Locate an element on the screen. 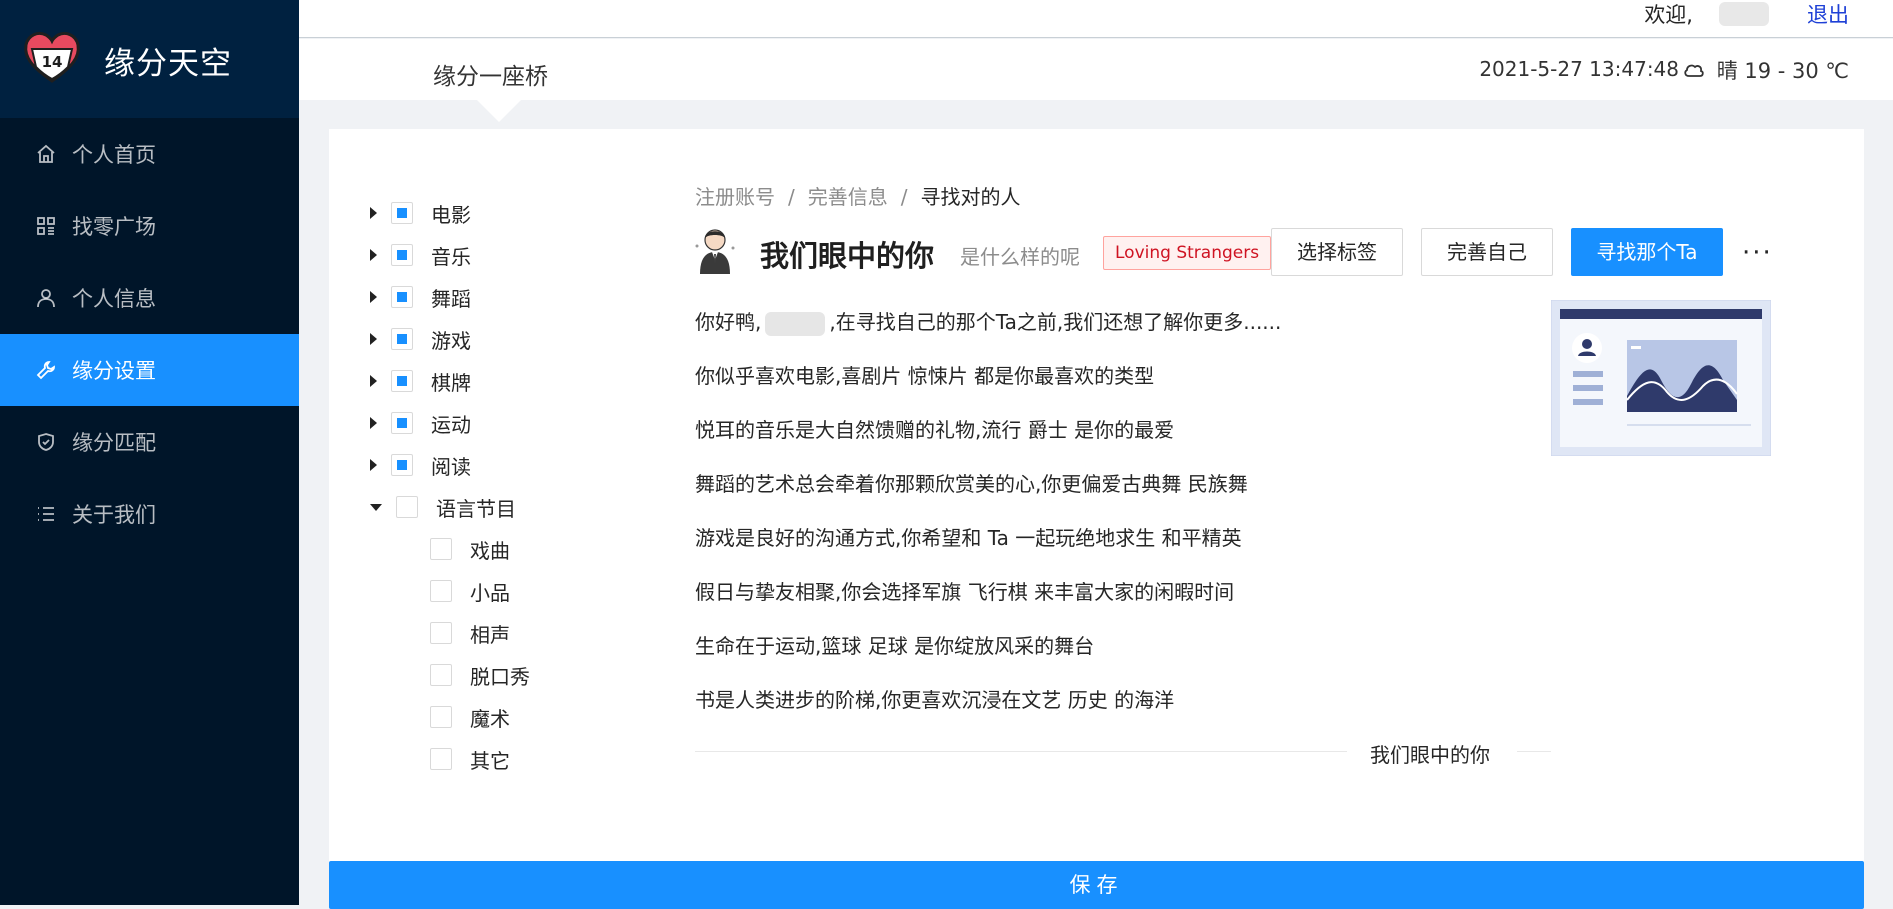  tree-node: 戏曲 is located at coordinates (470, 549).